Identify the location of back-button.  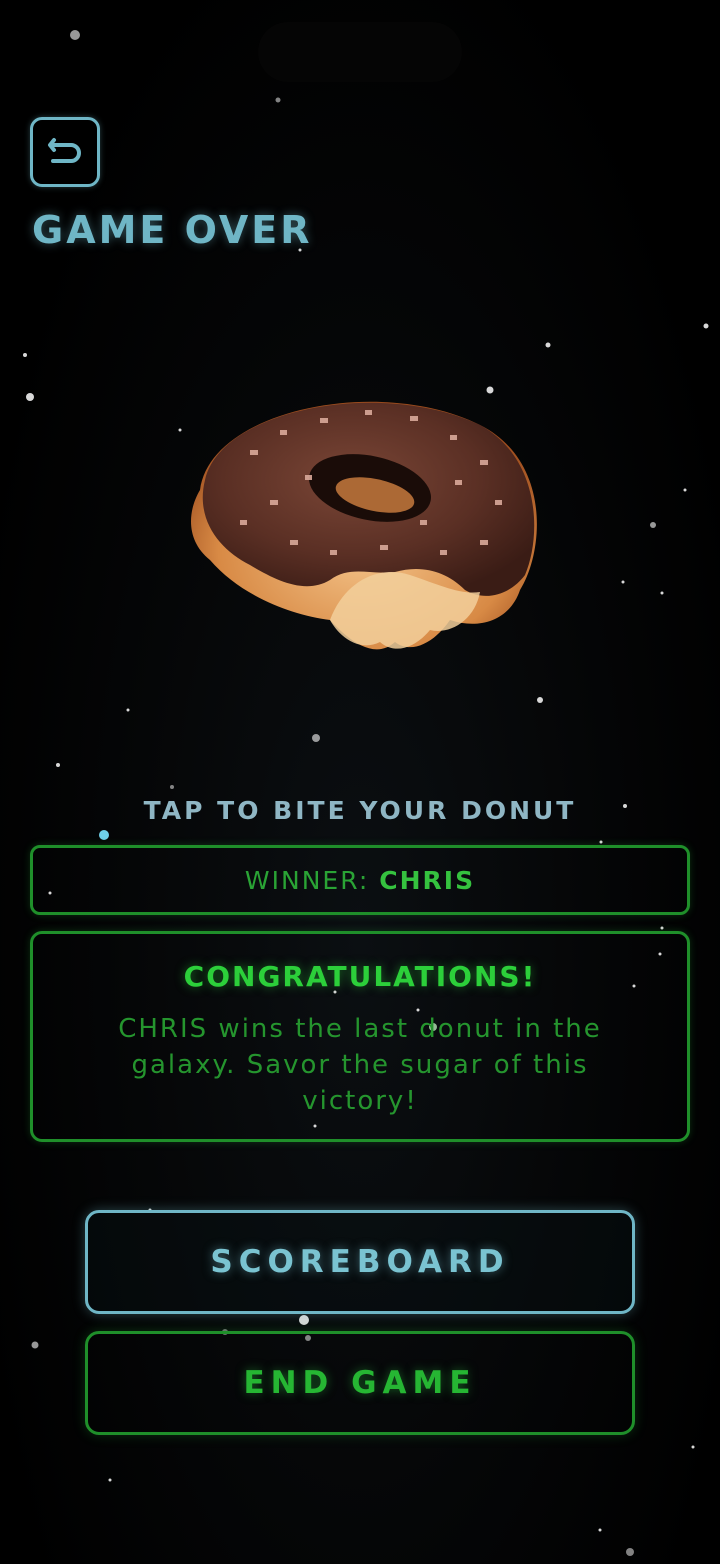
(65, 152).